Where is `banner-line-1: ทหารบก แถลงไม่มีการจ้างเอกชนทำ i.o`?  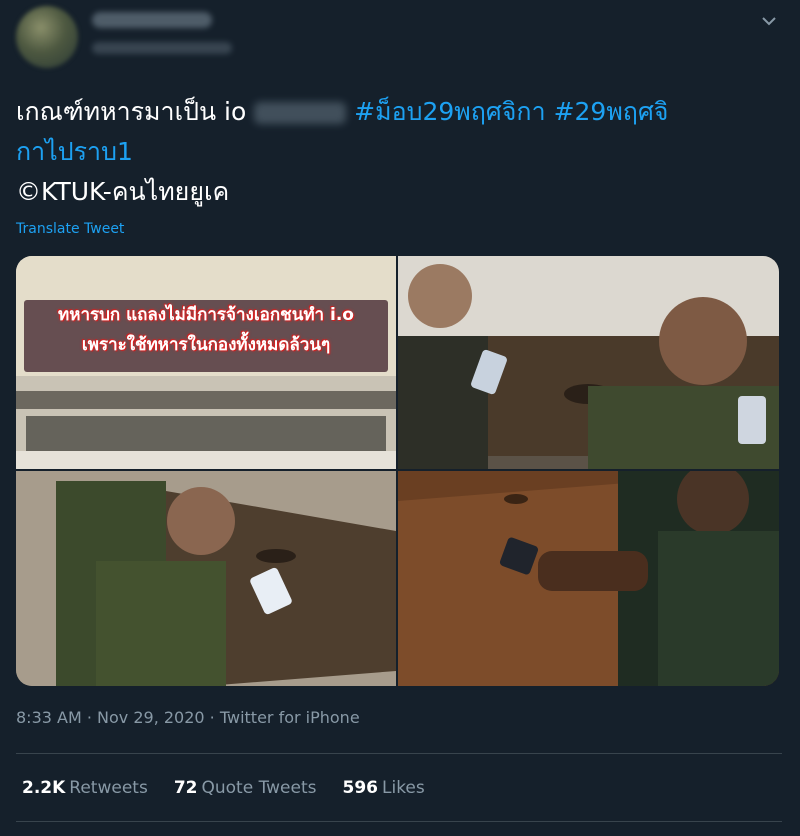
banner-line-1: ทหารบก แถลงไม่มีการจ้างเอกชนทำ i.o is located at coordinates (206, 315).